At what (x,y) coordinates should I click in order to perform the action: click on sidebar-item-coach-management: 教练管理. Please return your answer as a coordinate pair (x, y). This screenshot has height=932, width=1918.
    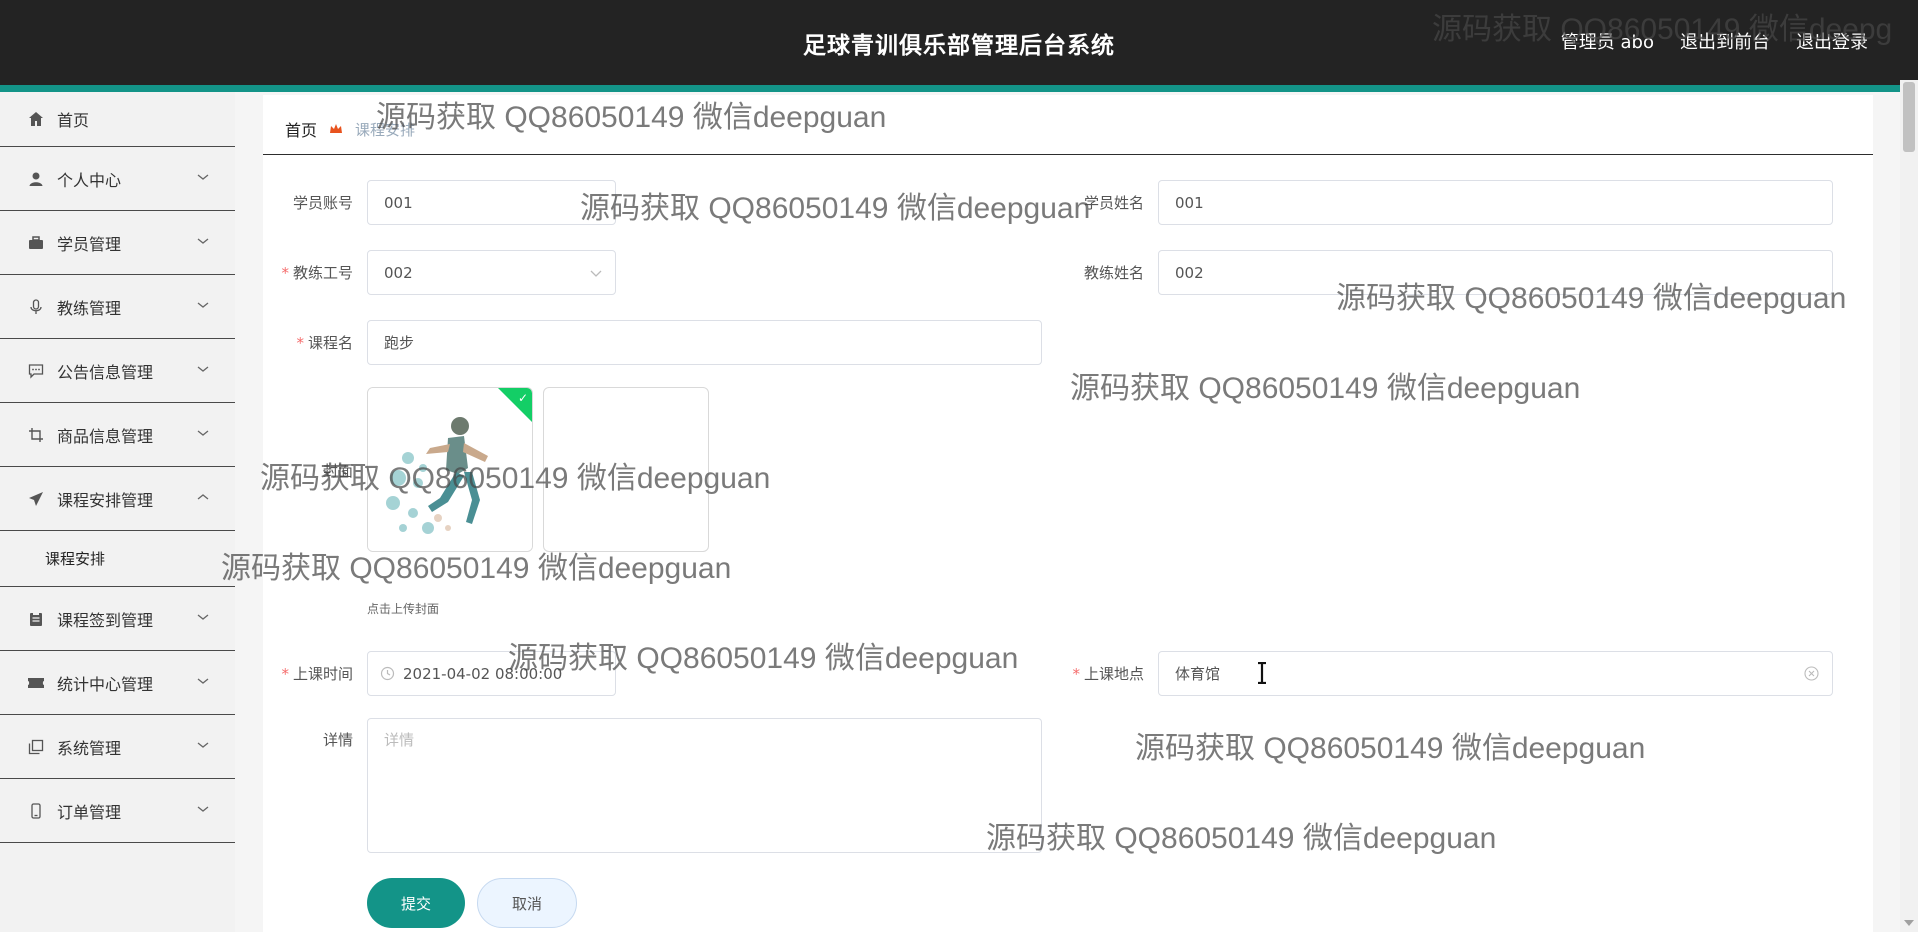
    Looking at the image, I should click on (117, 307).